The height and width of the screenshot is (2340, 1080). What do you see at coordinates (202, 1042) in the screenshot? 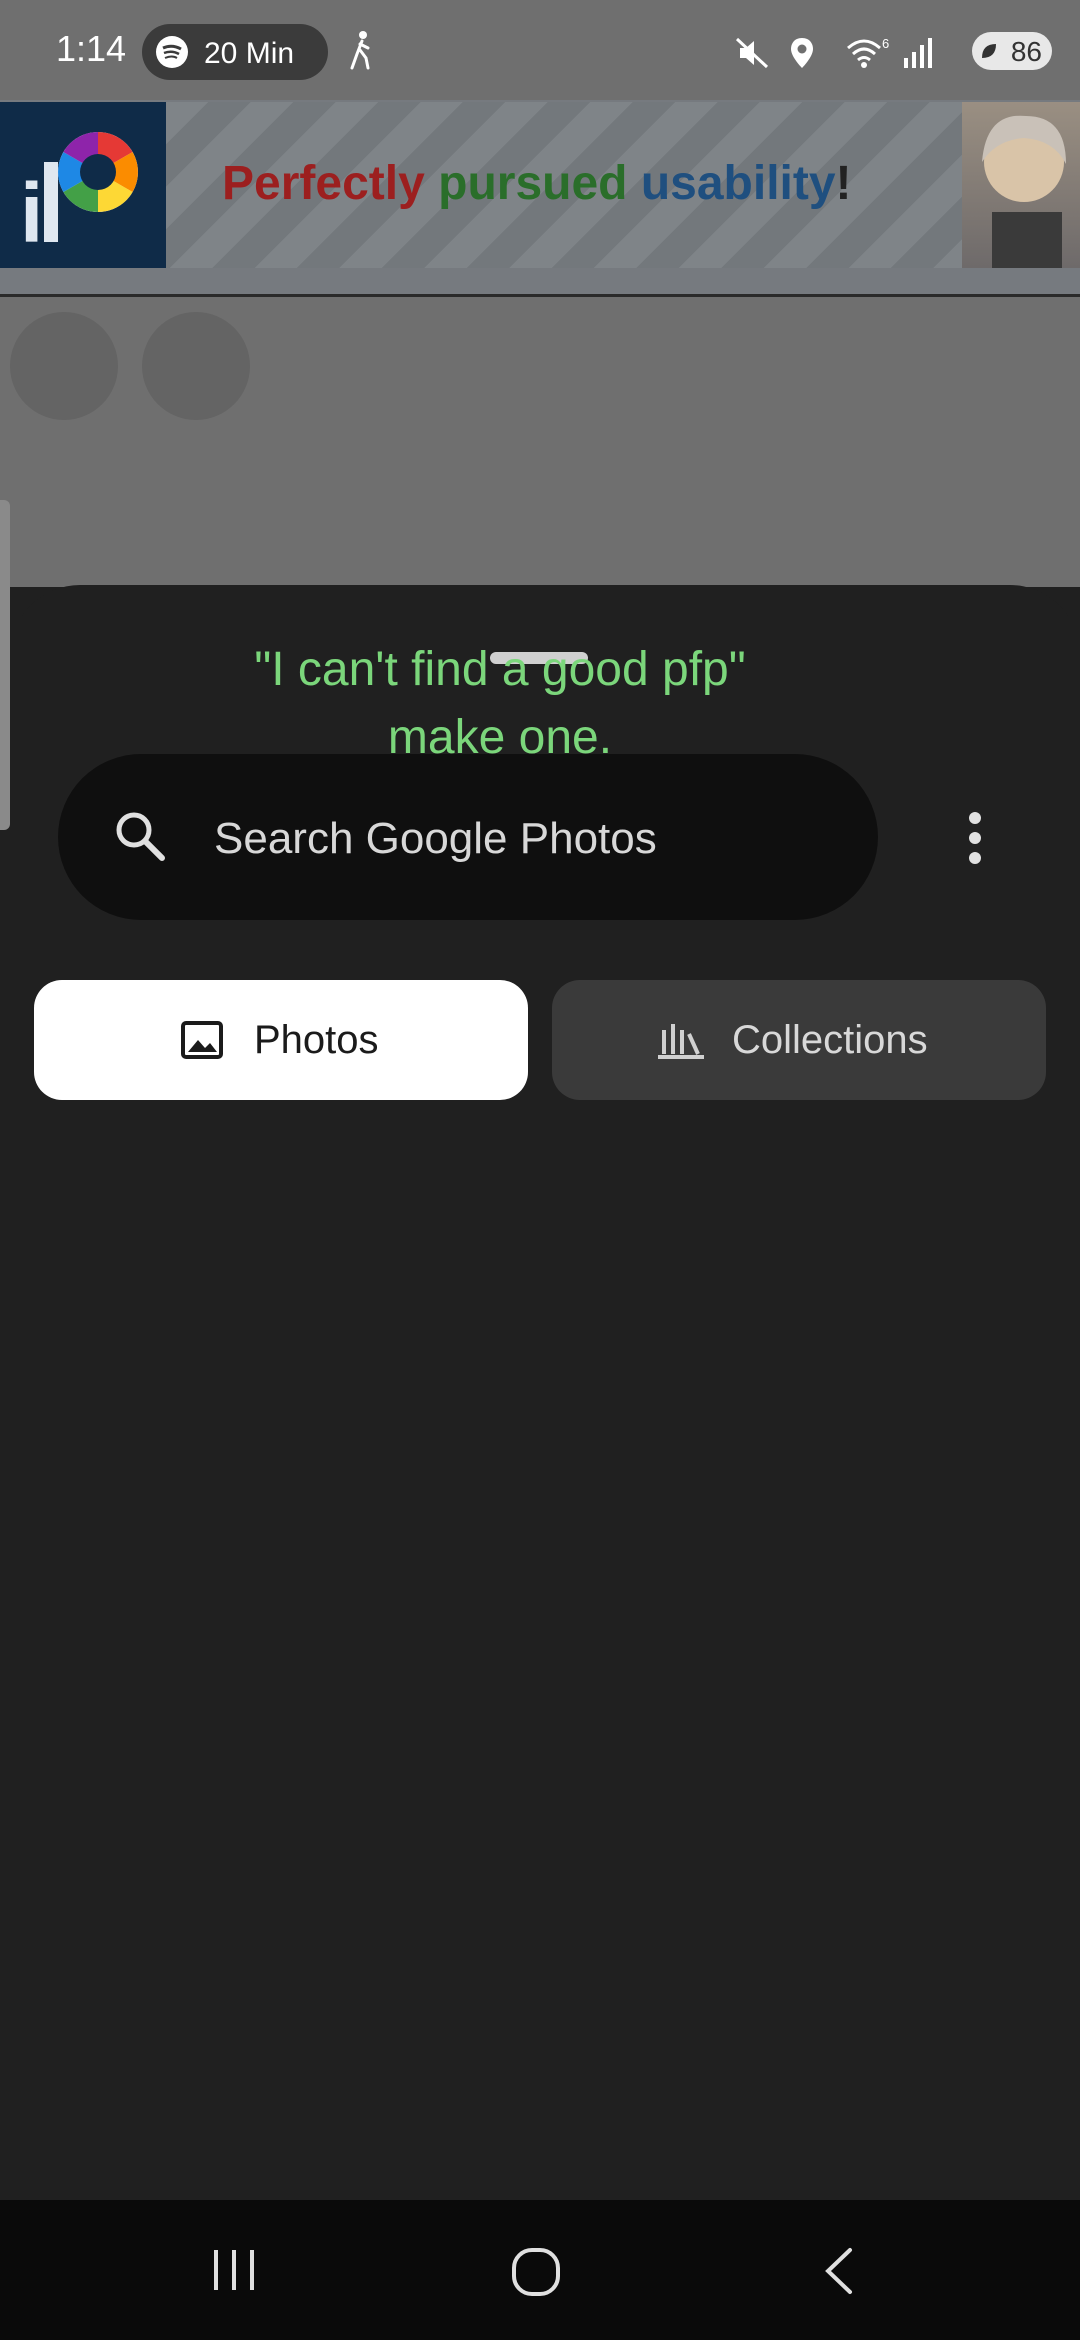
I see `image-icon` at bounding box center [202, 1042].